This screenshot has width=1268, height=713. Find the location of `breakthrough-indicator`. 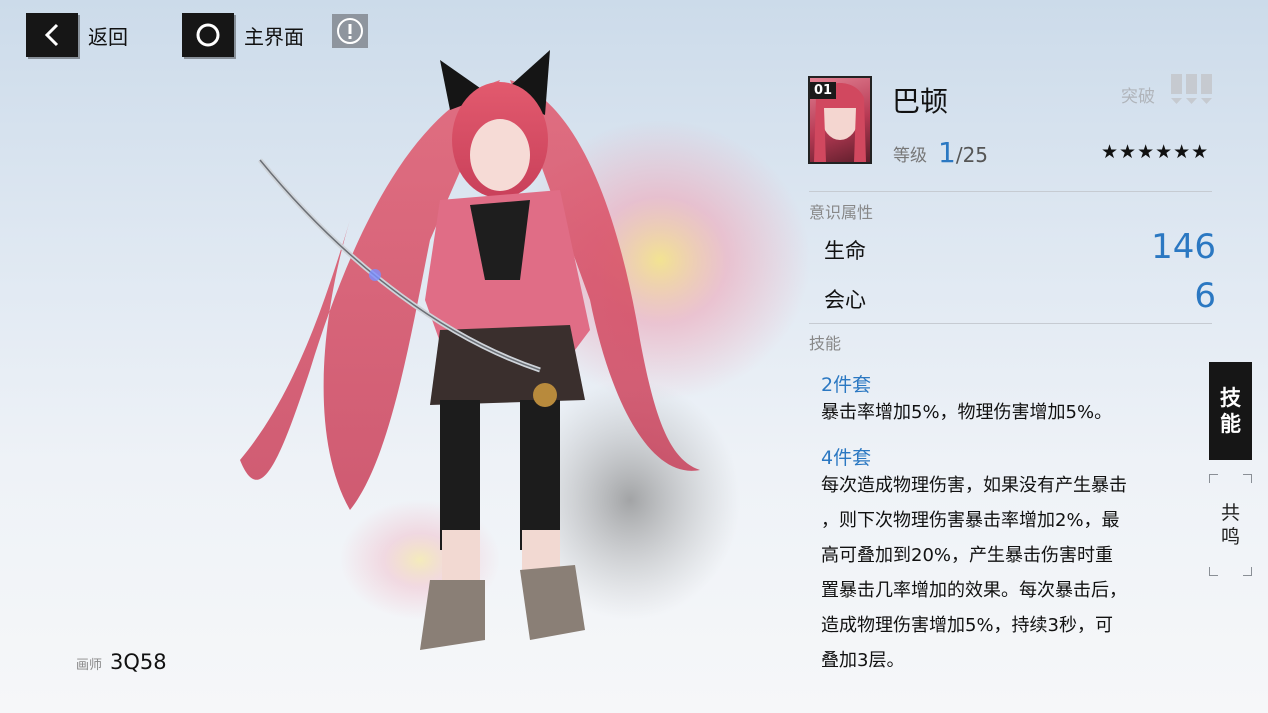

breakthrough-indicator is located at coordinates (1191, 92).